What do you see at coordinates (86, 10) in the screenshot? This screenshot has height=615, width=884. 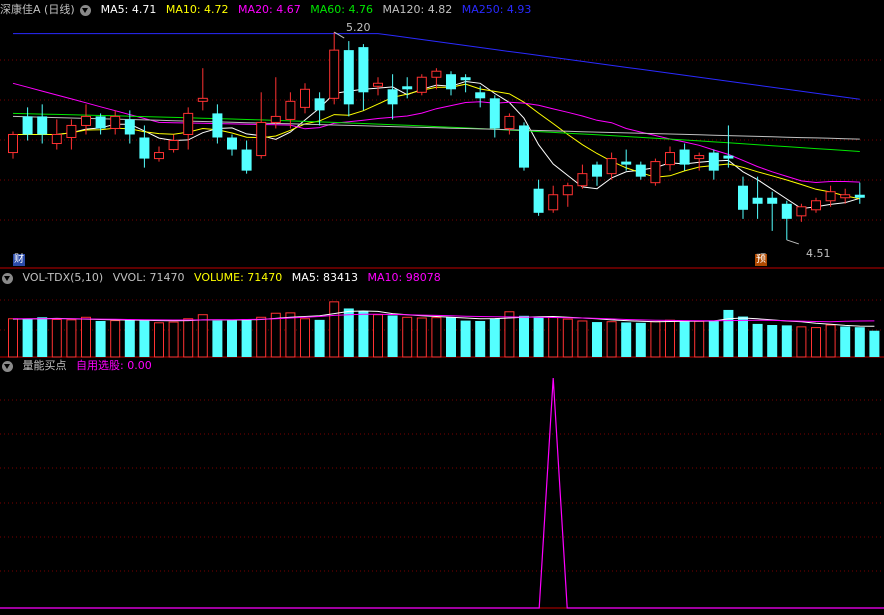 I see `indicator-dropdown-icon` at bounding box center [86, 10].